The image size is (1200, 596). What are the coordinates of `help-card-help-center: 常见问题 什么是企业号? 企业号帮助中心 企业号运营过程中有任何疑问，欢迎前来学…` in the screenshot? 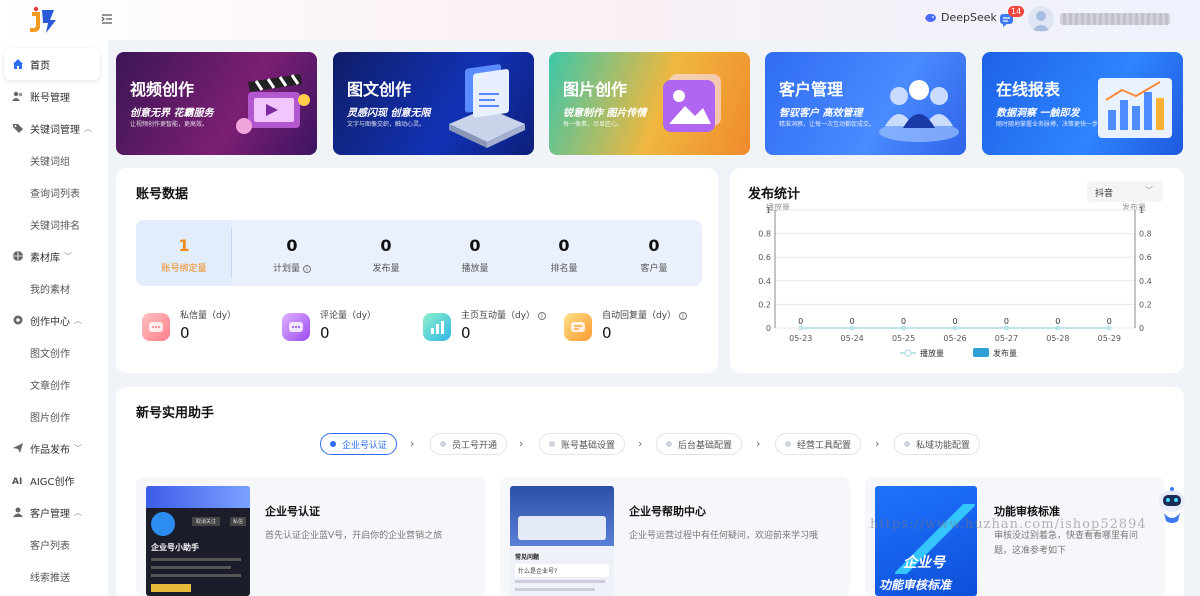 It's located at (675, 536).